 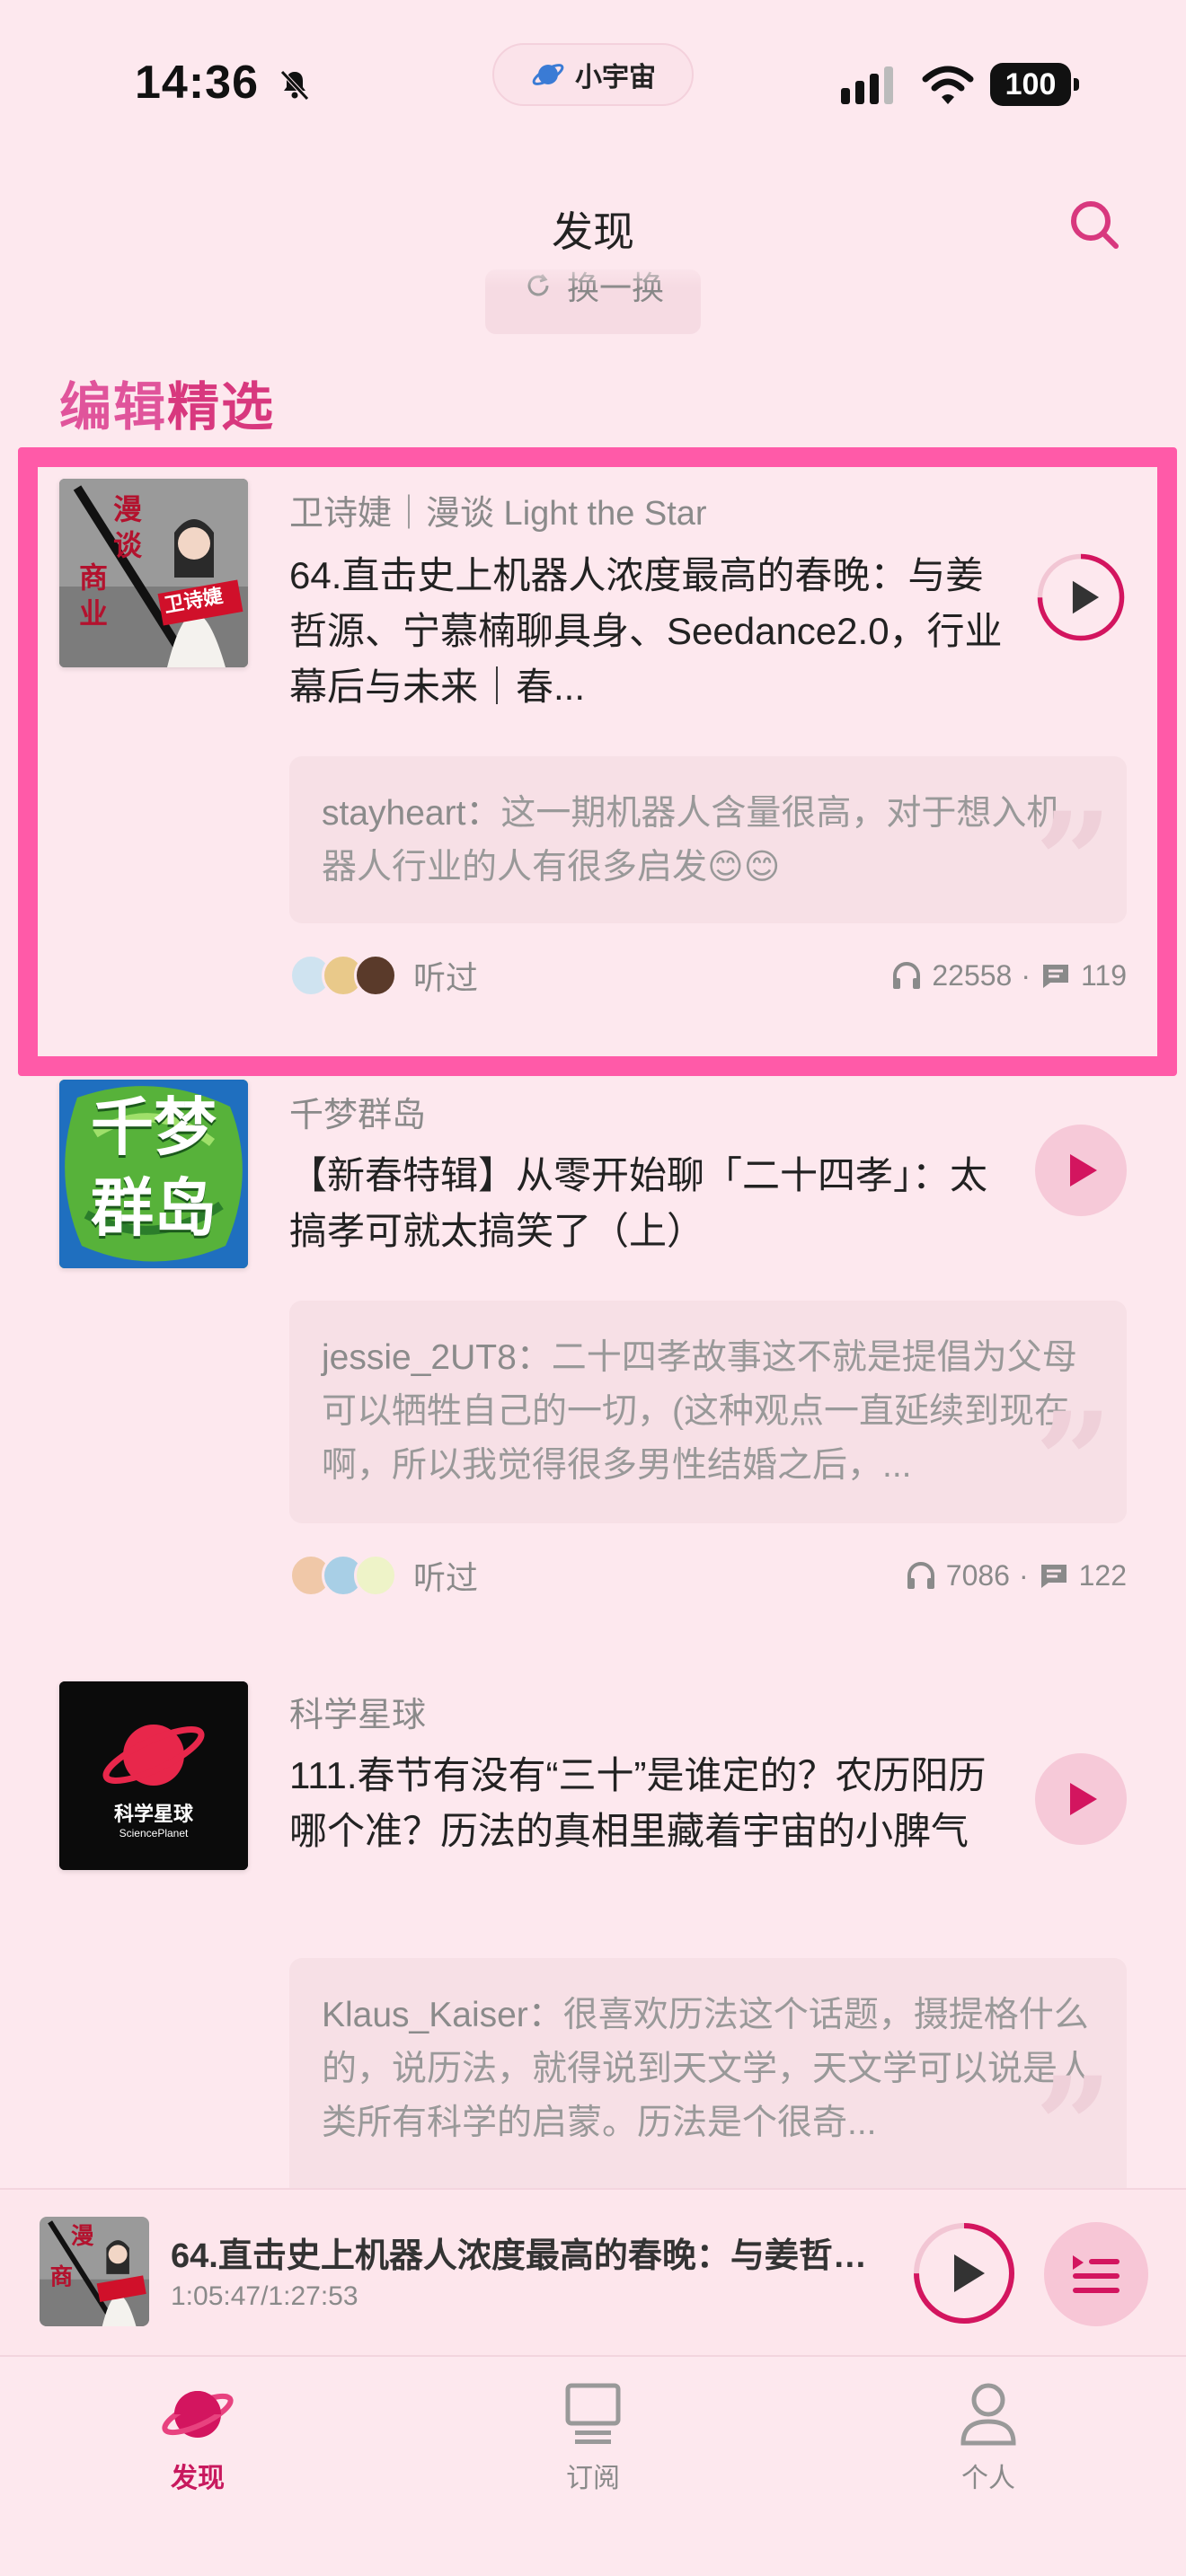 What do you see at coordinates (593, 273) in the screenshot?
I see `header-fade` at bounding box center [593, 273].